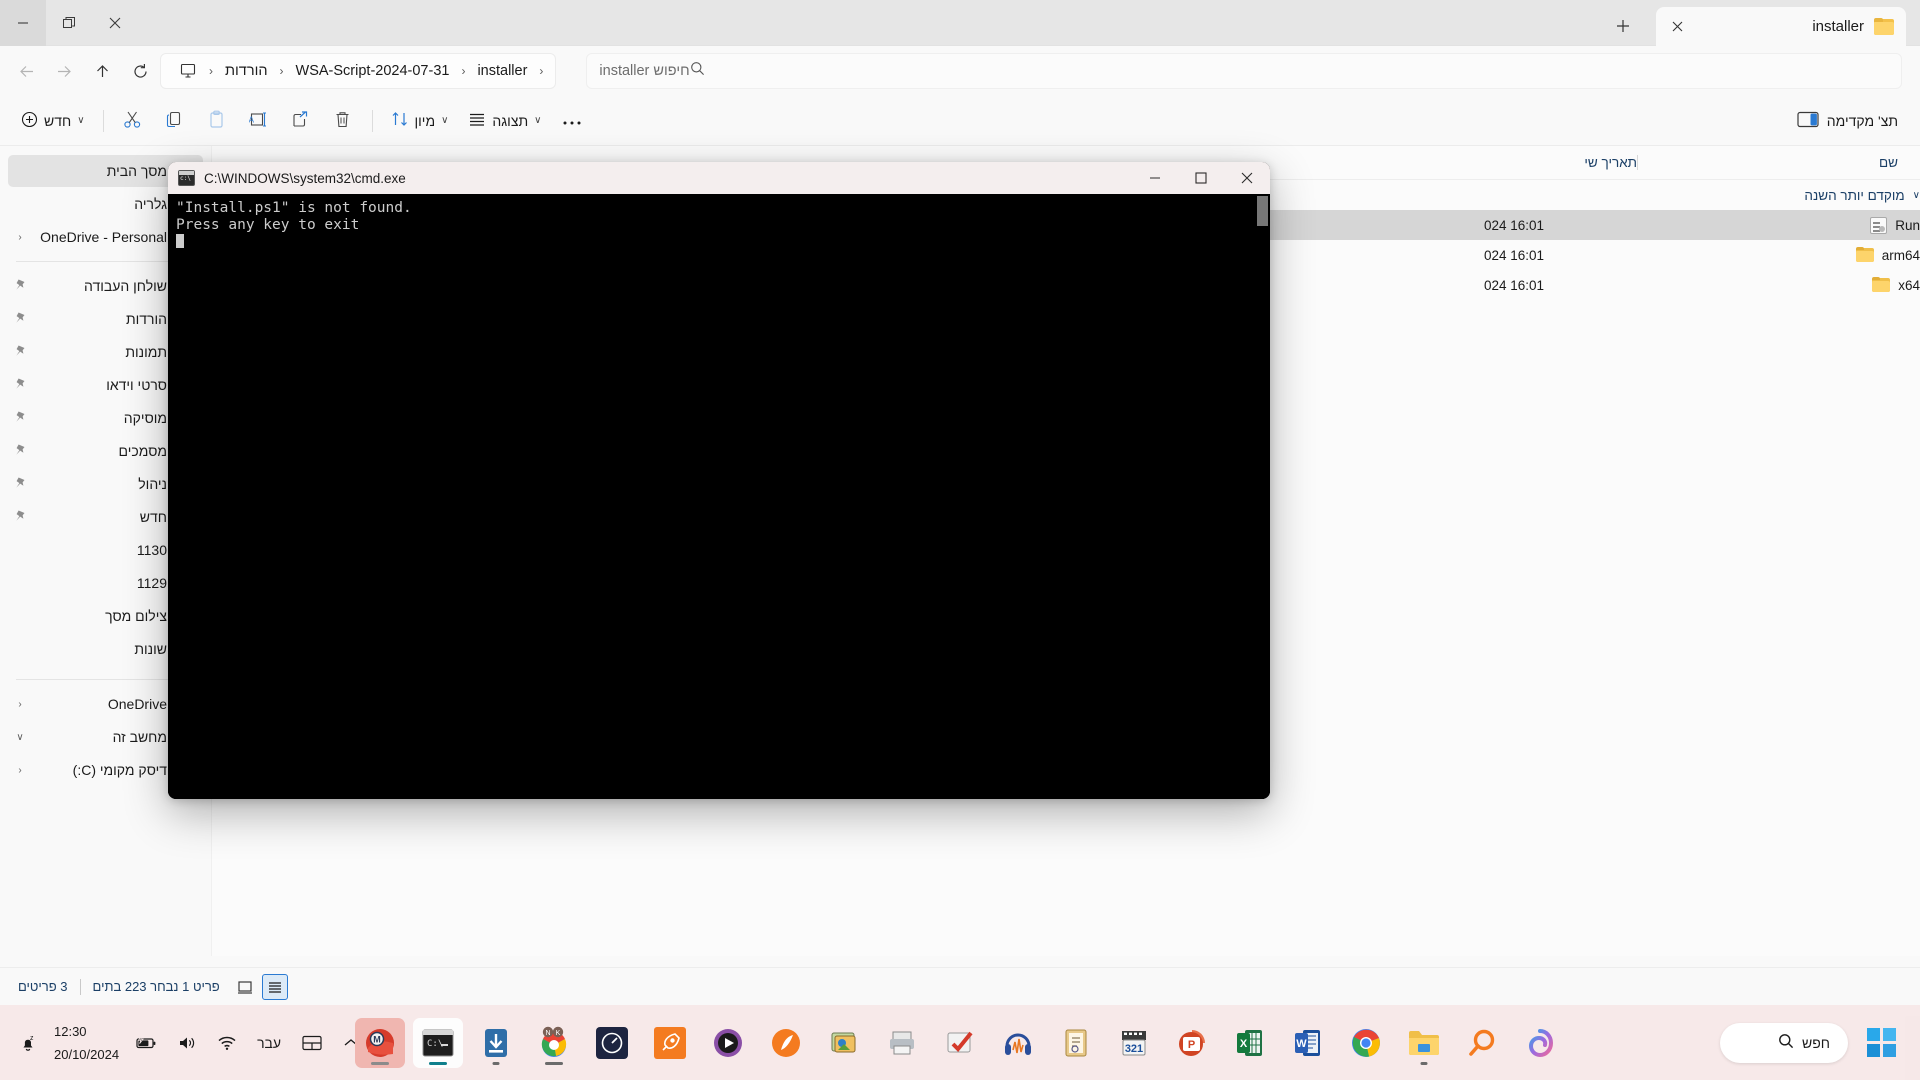  I want to click on cmd-maximize-button, so click(1201, 178).